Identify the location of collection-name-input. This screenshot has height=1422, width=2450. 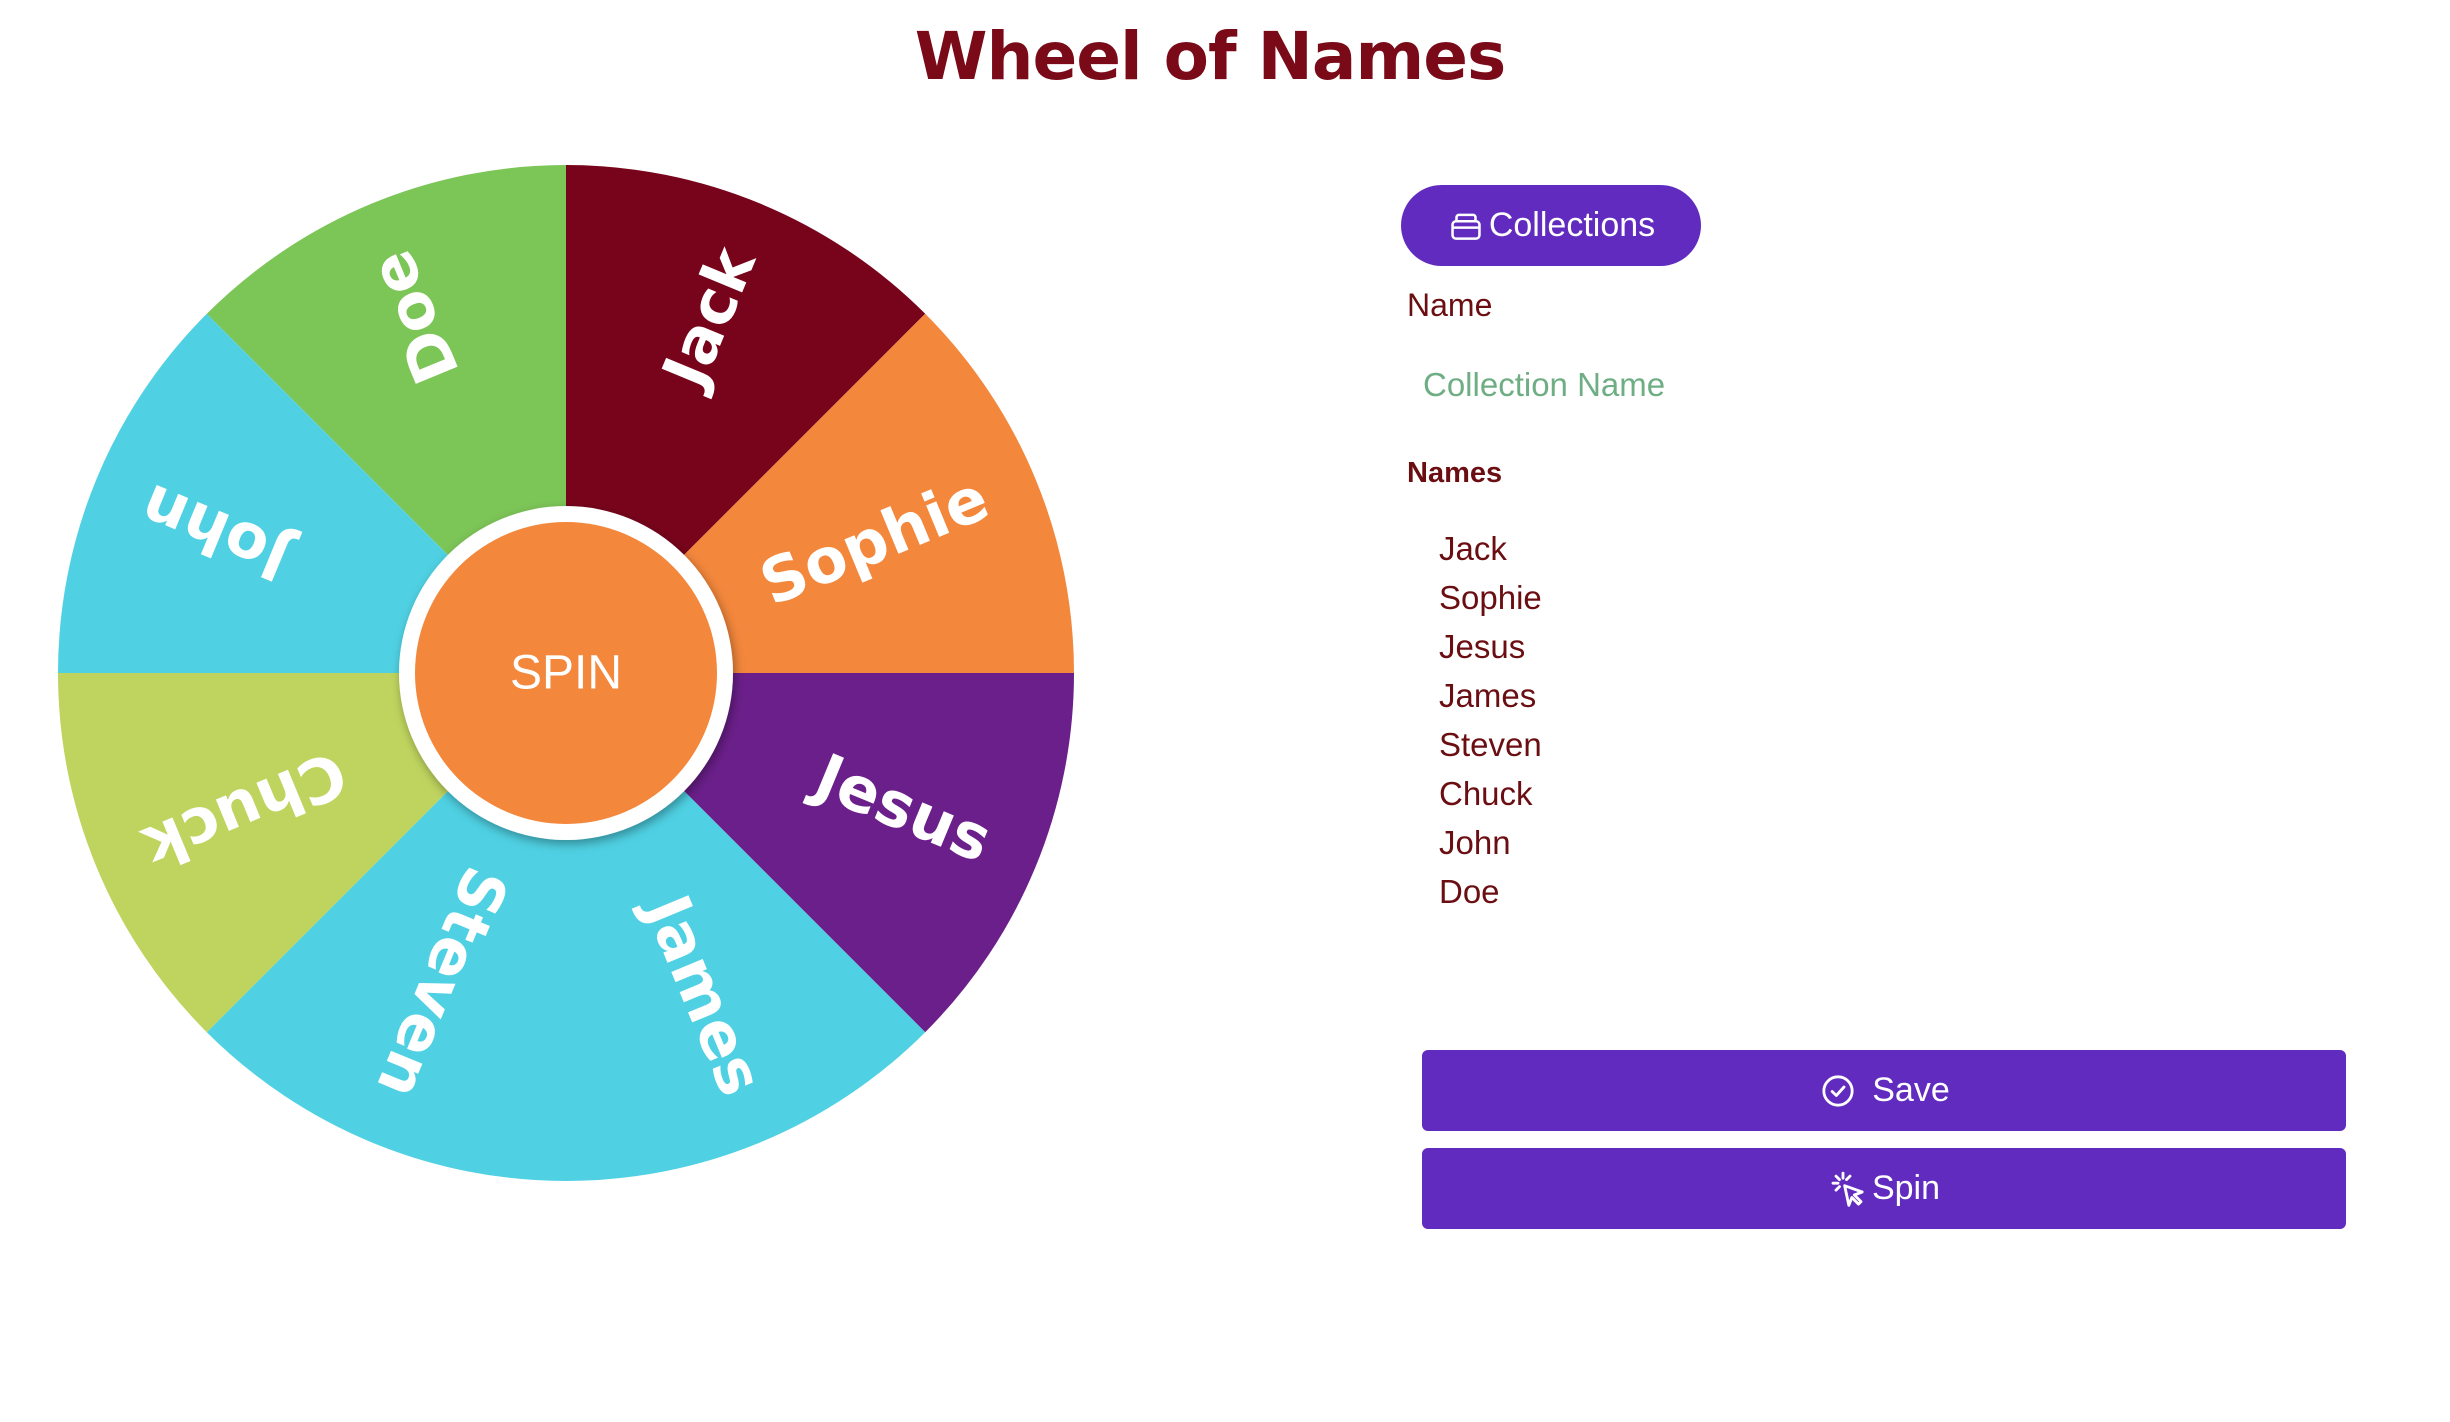
(1673, 385).